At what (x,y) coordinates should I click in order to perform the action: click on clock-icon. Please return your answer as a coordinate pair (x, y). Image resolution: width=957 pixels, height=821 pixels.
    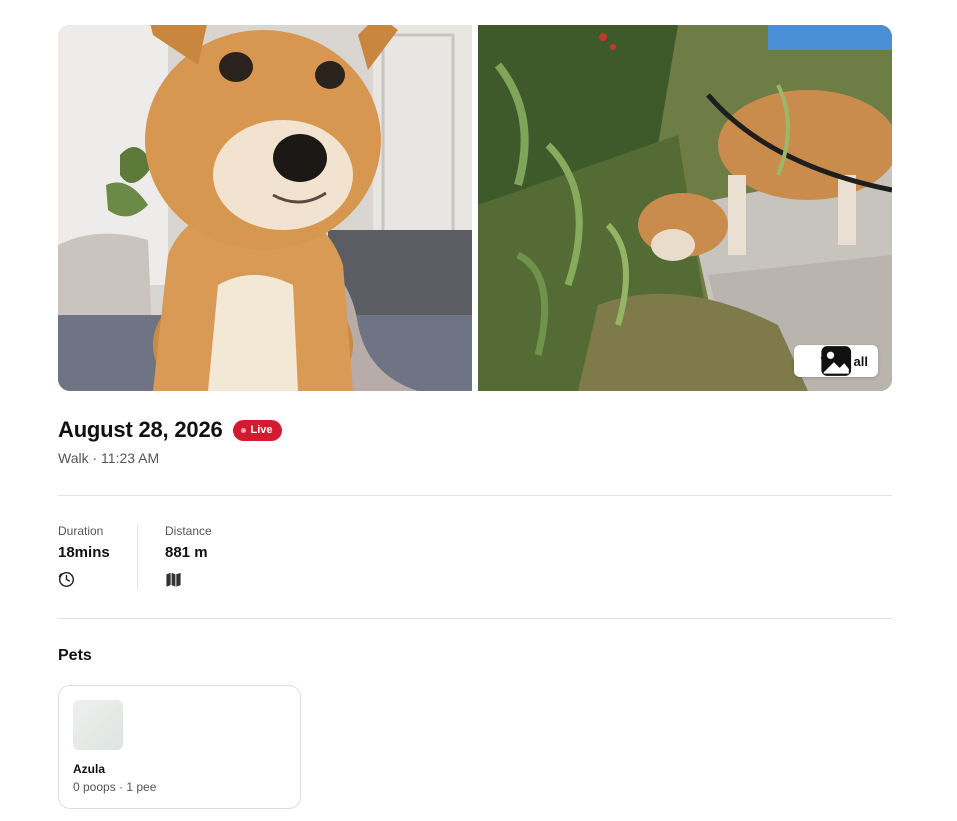
    Looking at the image, I should click on (66, 579).